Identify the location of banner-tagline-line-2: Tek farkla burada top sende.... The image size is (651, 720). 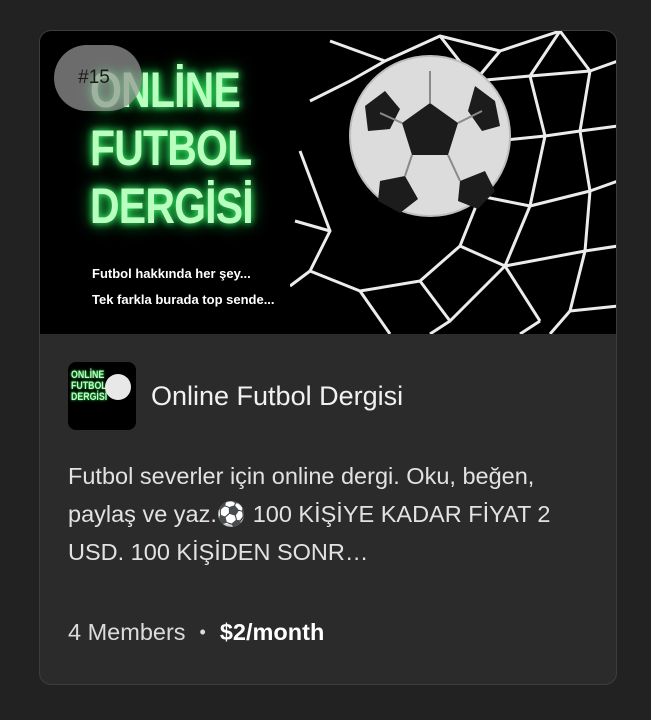
(183, 299).